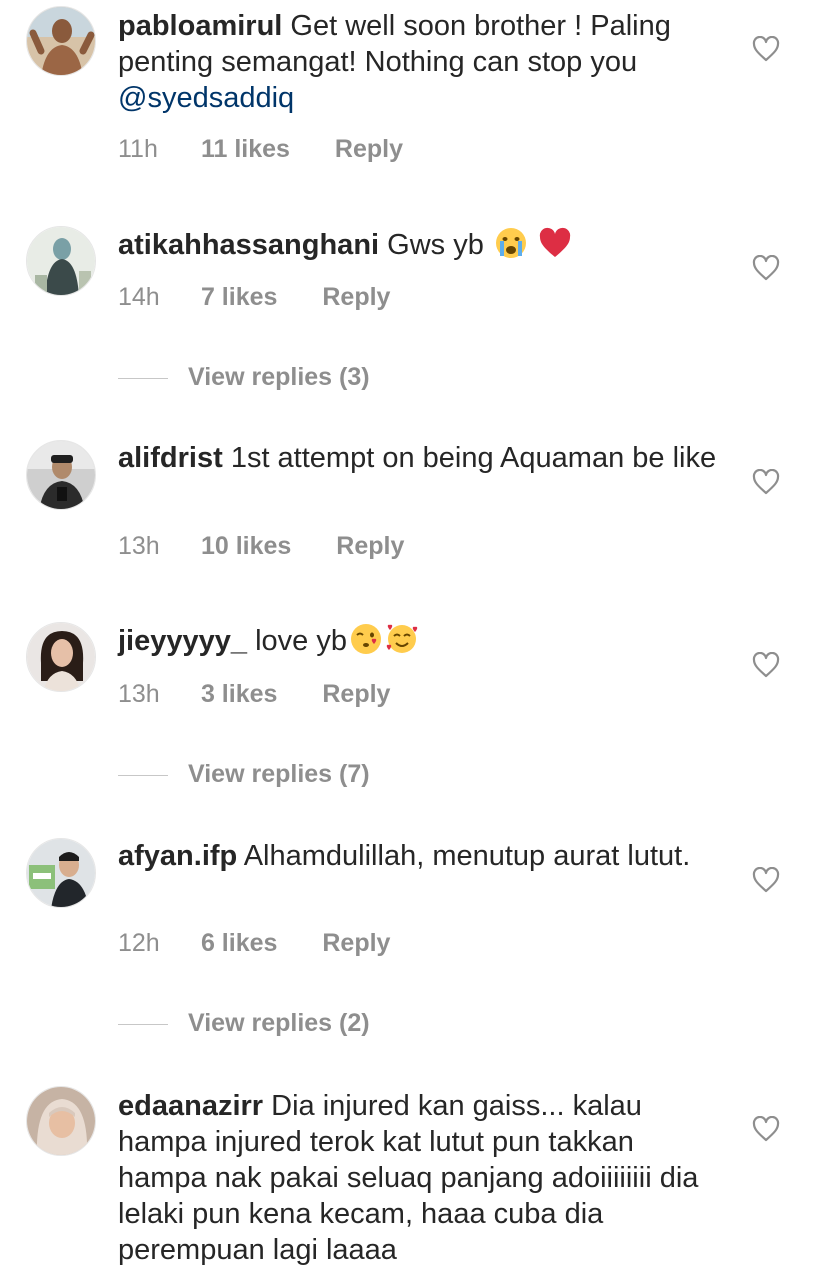  Describe the element at coordinates (245, 149) in the screenshot. I see `comment-likes: 11 likes` at that location.